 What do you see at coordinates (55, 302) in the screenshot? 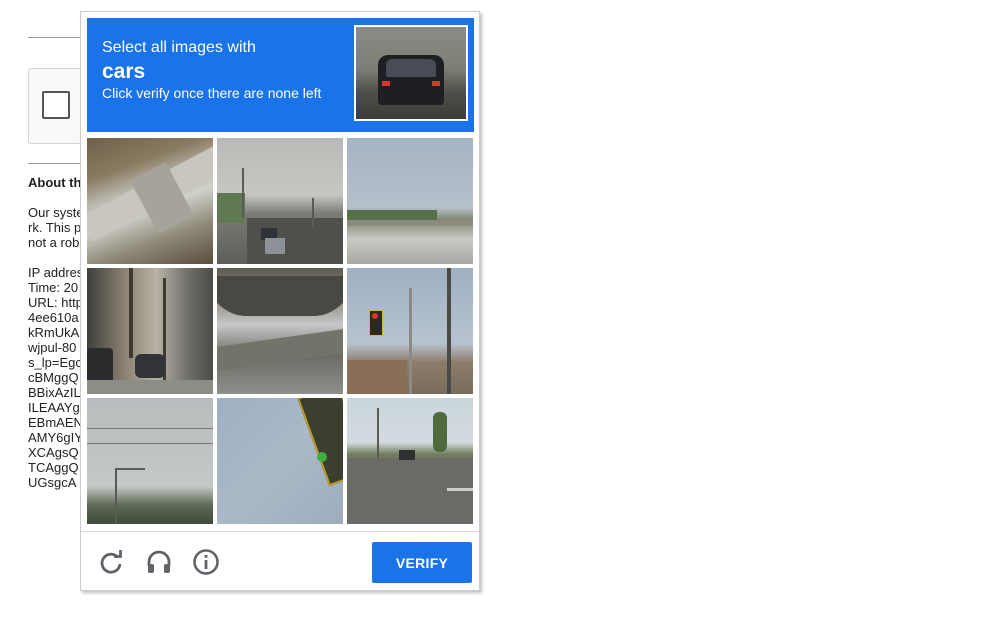
I see `info-line: URL: http` at bounding box center [55, 302].